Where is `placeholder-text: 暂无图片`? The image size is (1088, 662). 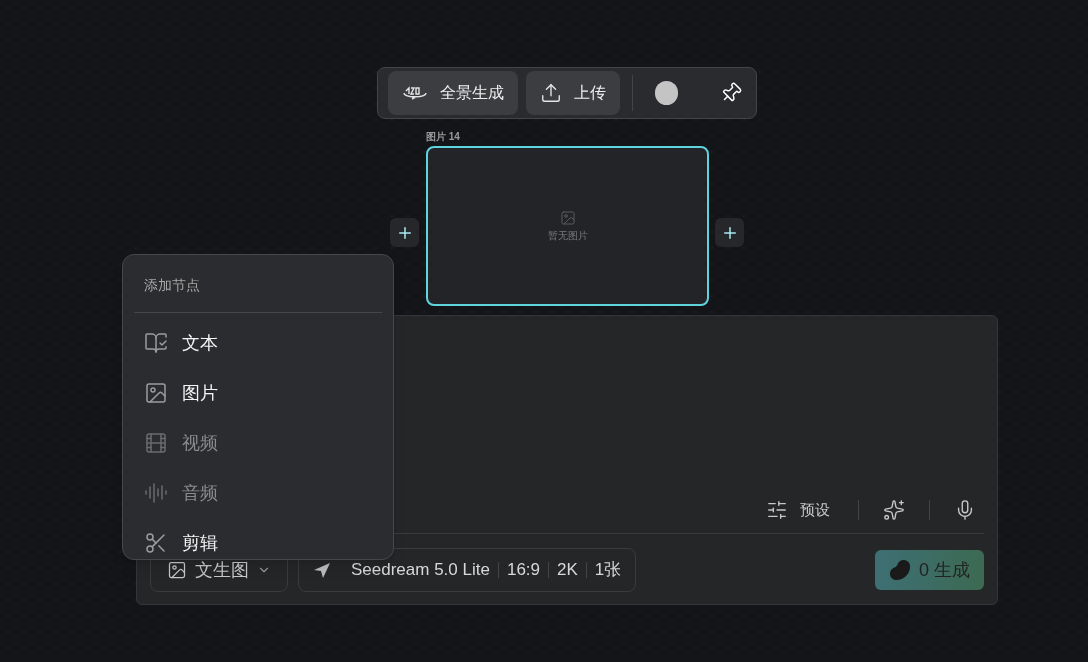
placeholder-text: 暂无图片 is located at coordinates (567, 235).